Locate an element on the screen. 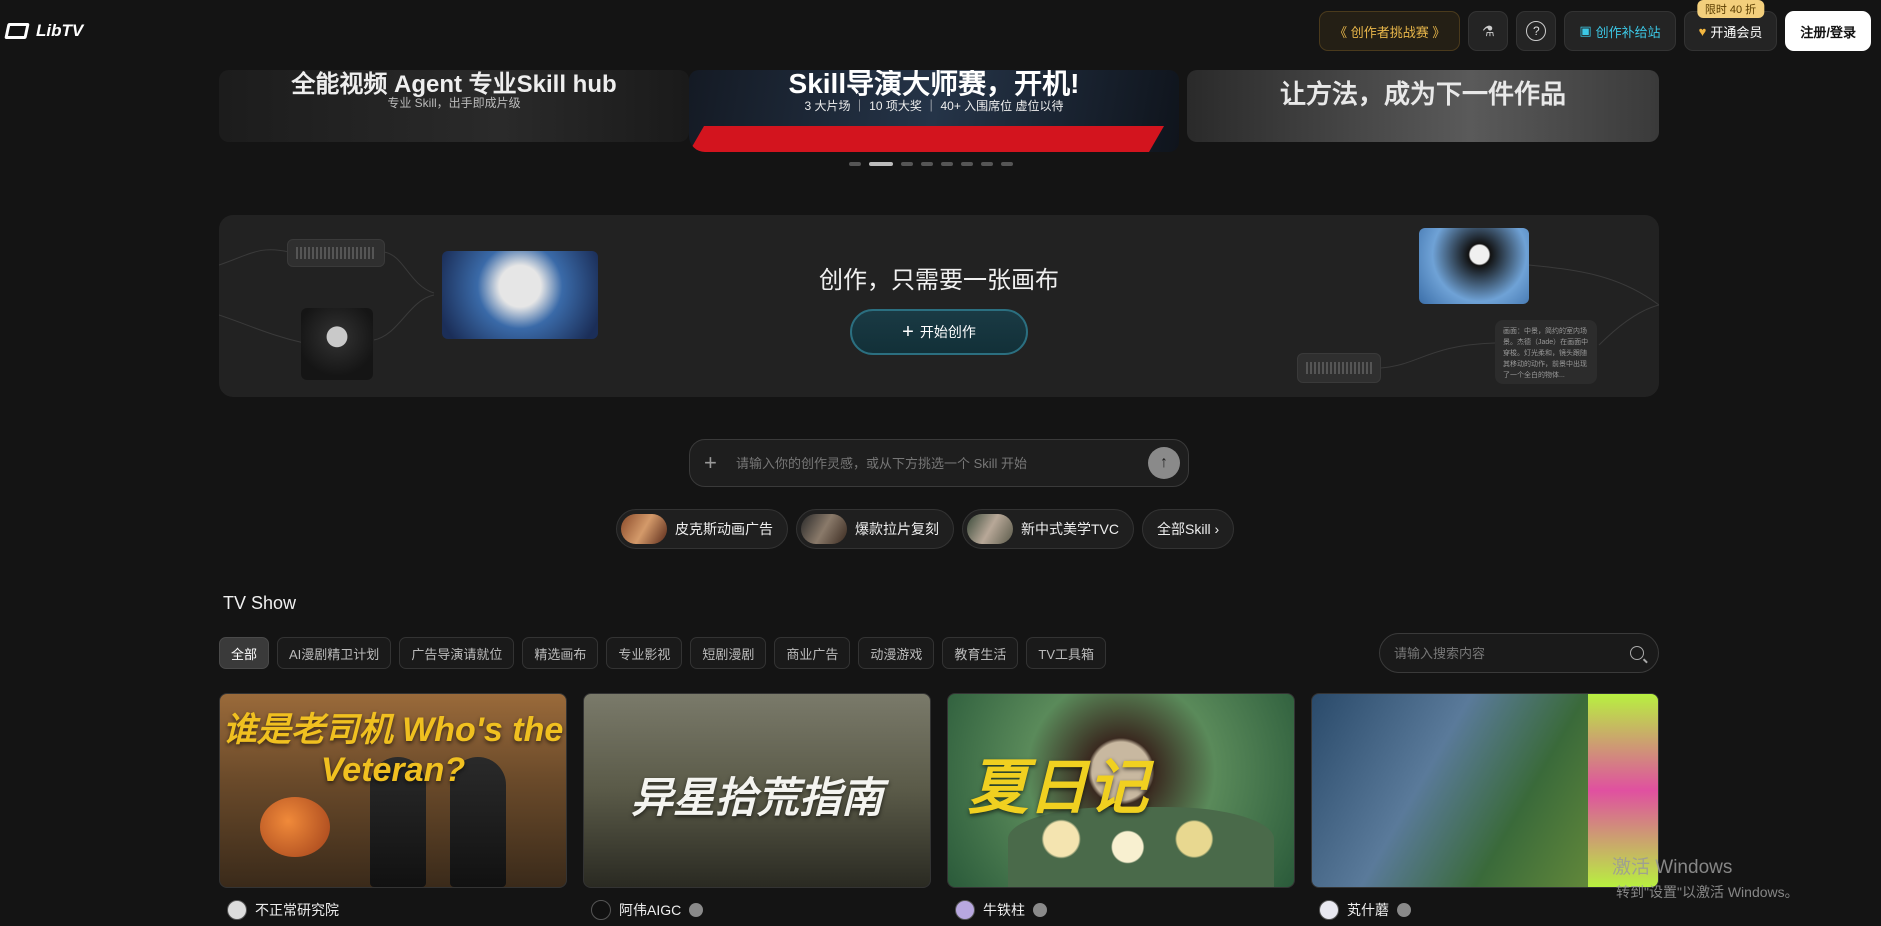 Image resolution: width=1881 pixels, height=926 pixels. filter-tab: 精选画布 is located at coordinates (560, 653).